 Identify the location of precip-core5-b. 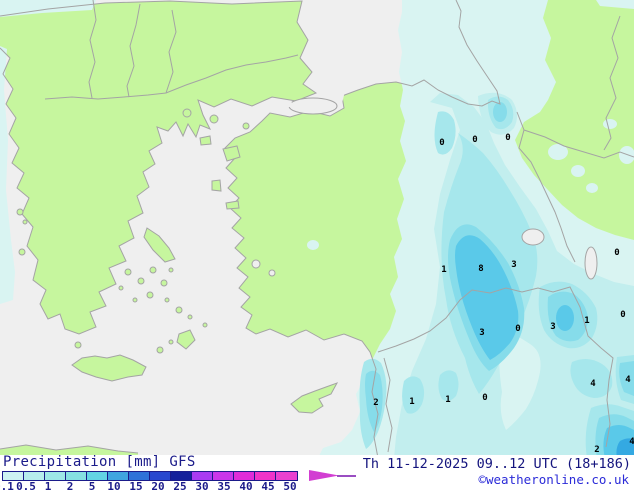
(565, 318).